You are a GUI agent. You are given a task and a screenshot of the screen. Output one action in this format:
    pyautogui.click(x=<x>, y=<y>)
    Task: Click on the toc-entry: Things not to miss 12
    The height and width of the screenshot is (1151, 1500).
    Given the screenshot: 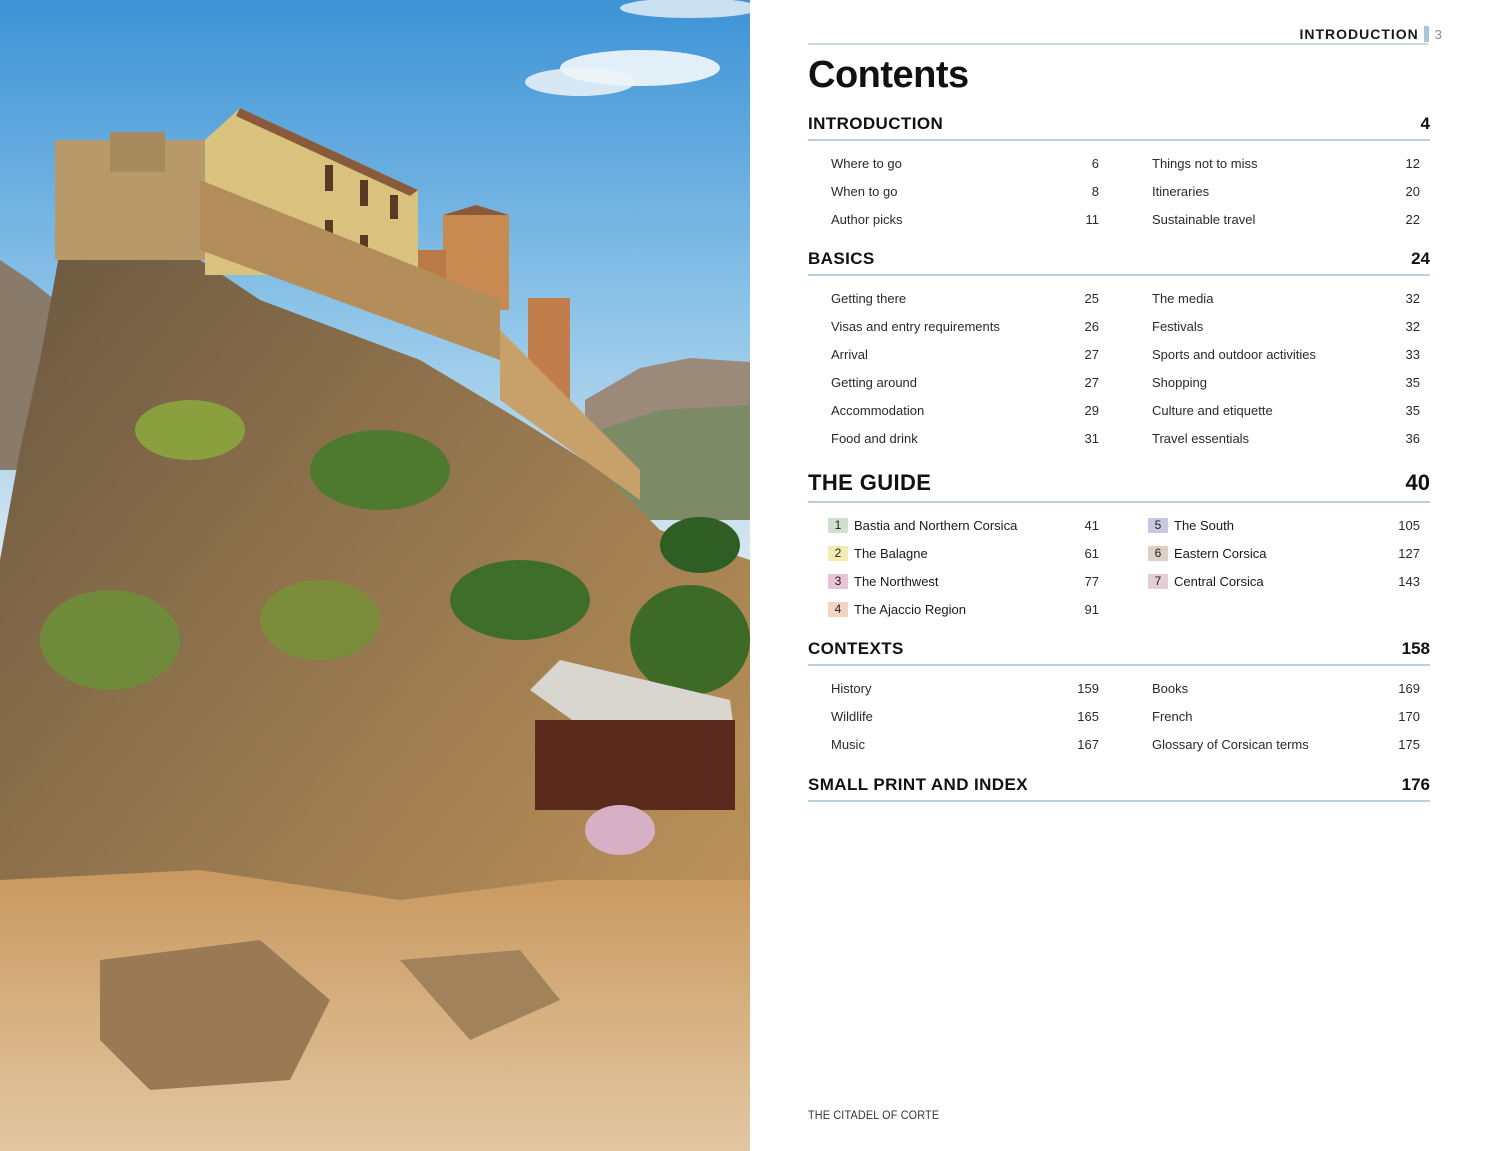 What is the action you would take?
    pyautogui.click(x=1291, y=163)
    